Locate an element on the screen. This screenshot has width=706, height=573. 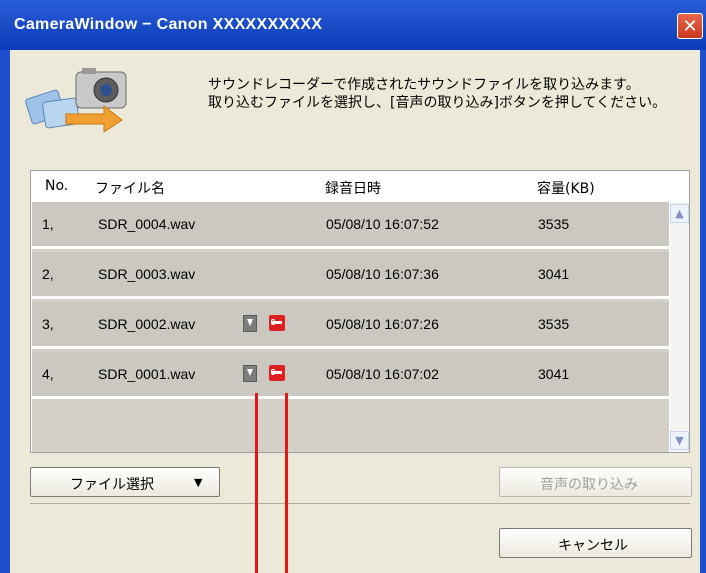
file-select-label: ファイル選択 is located at coordinates (112, 485).